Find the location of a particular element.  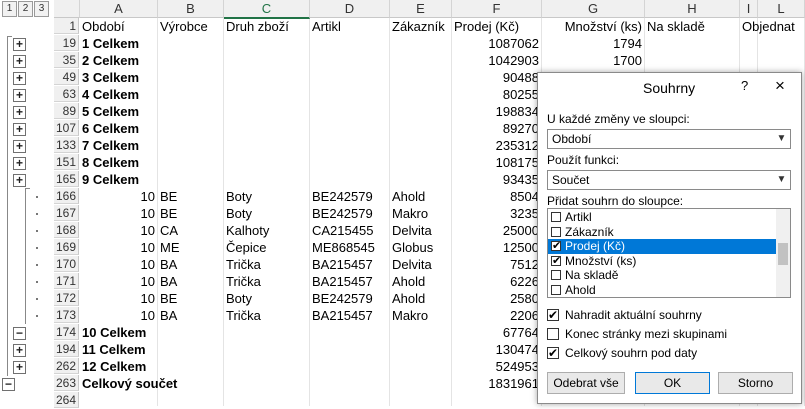

list-scrollbar is located at coordinates (783, 253).